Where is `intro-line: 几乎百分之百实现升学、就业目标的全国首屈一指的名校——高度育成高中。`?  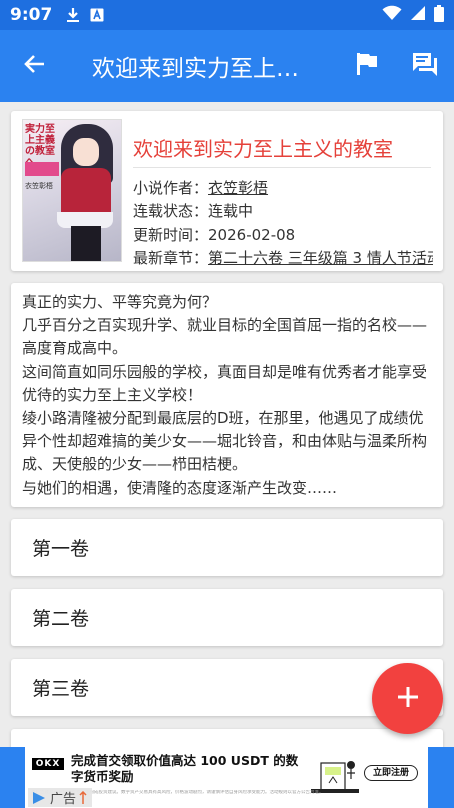 intro-line: 几乎百分之百实现升学、就业目标的全国首屈一指的名校——高度育成高中。 is located at coordinates (225, 337).